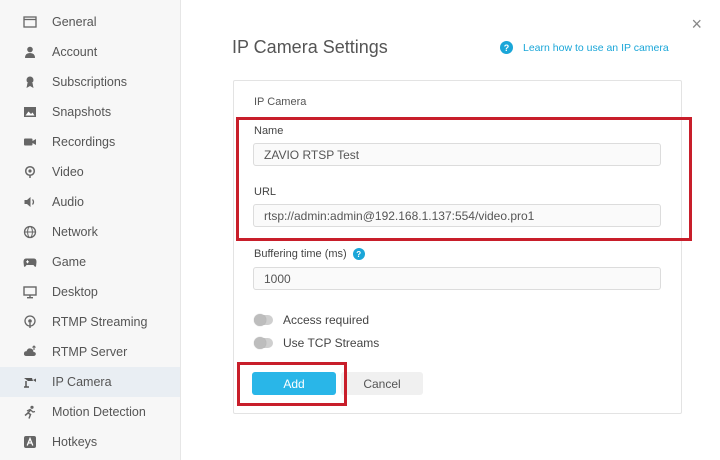 This screenshot has height=460, width=720. I want to click on sidebar-item-network: Network, so click(90, 232).